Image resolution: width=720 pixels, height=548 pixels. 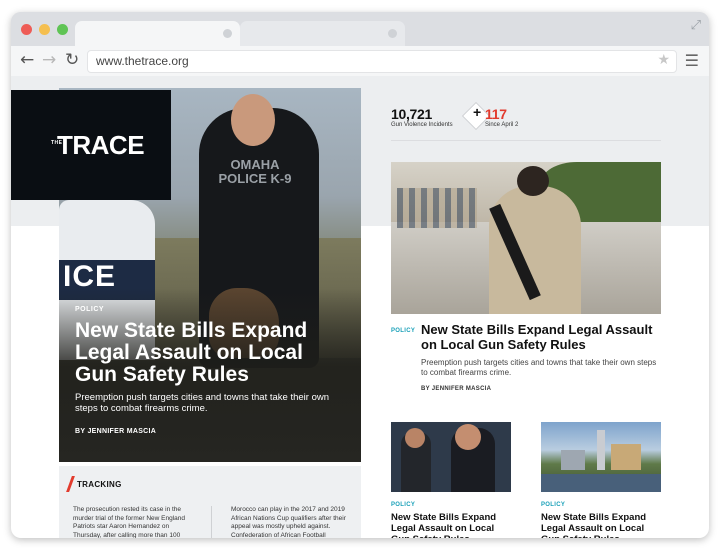 I want to click on featured-kicker: POLICY, so click(x=403, y=331).